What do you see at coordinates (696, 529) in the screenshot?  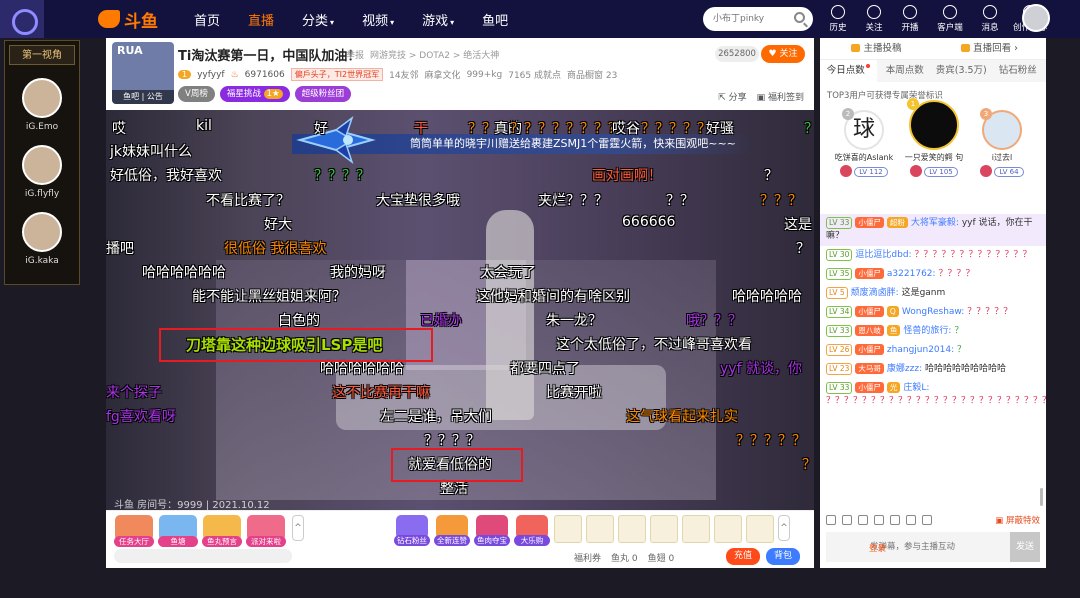 I see `robot-gift-icon` at bounding box center [696, 529].